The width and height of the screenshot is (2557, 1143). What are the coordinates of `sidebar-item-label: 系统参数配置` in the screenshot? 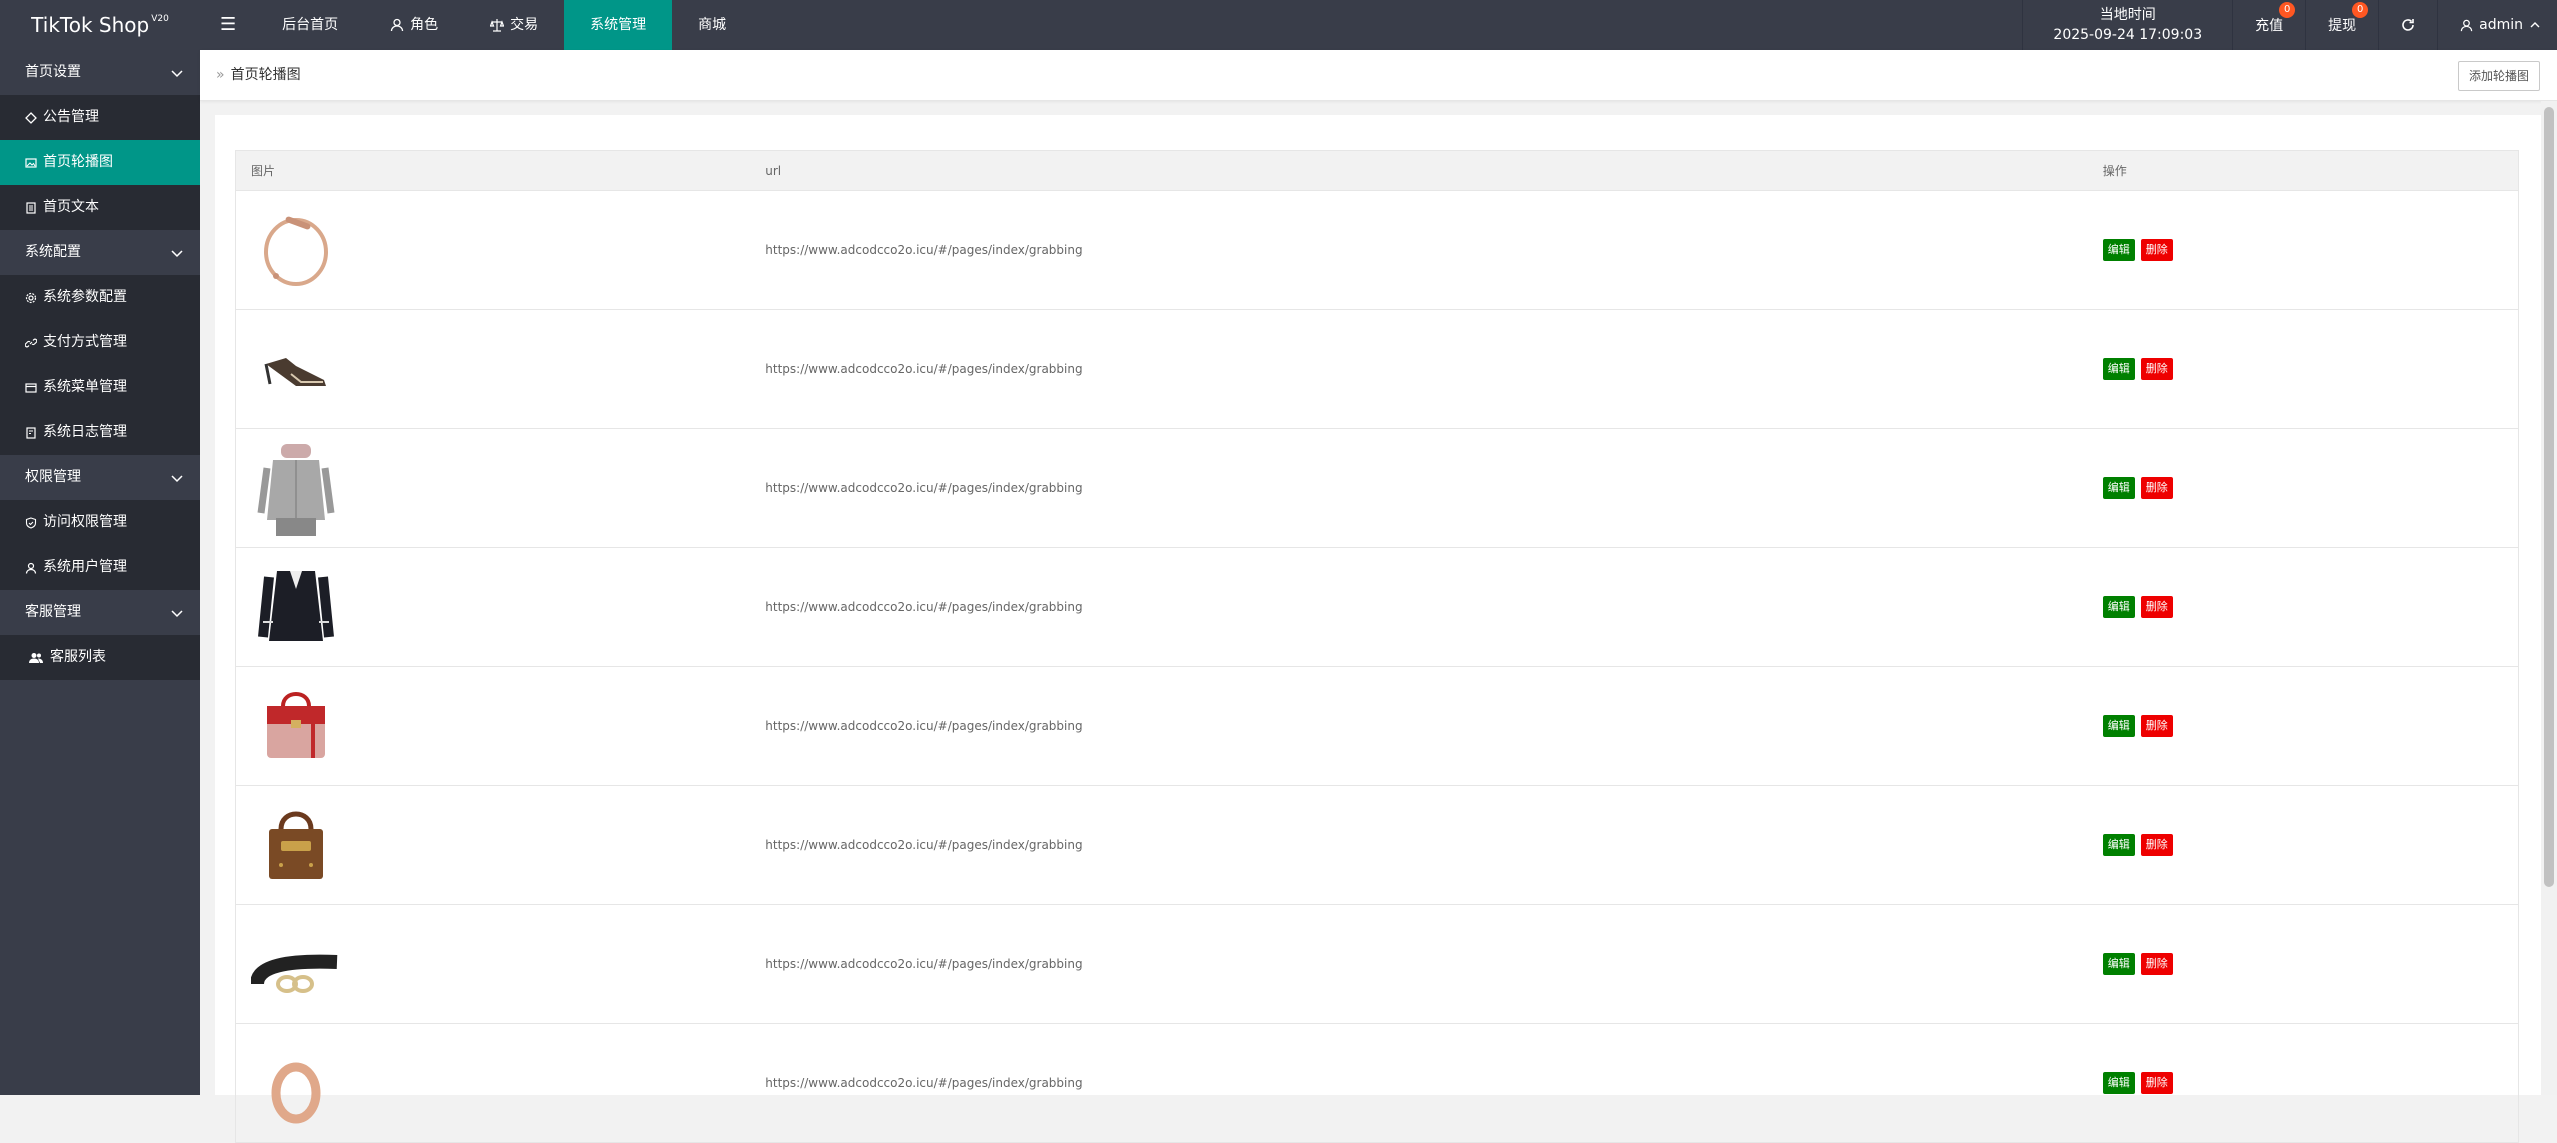 It's located at (85, 297).